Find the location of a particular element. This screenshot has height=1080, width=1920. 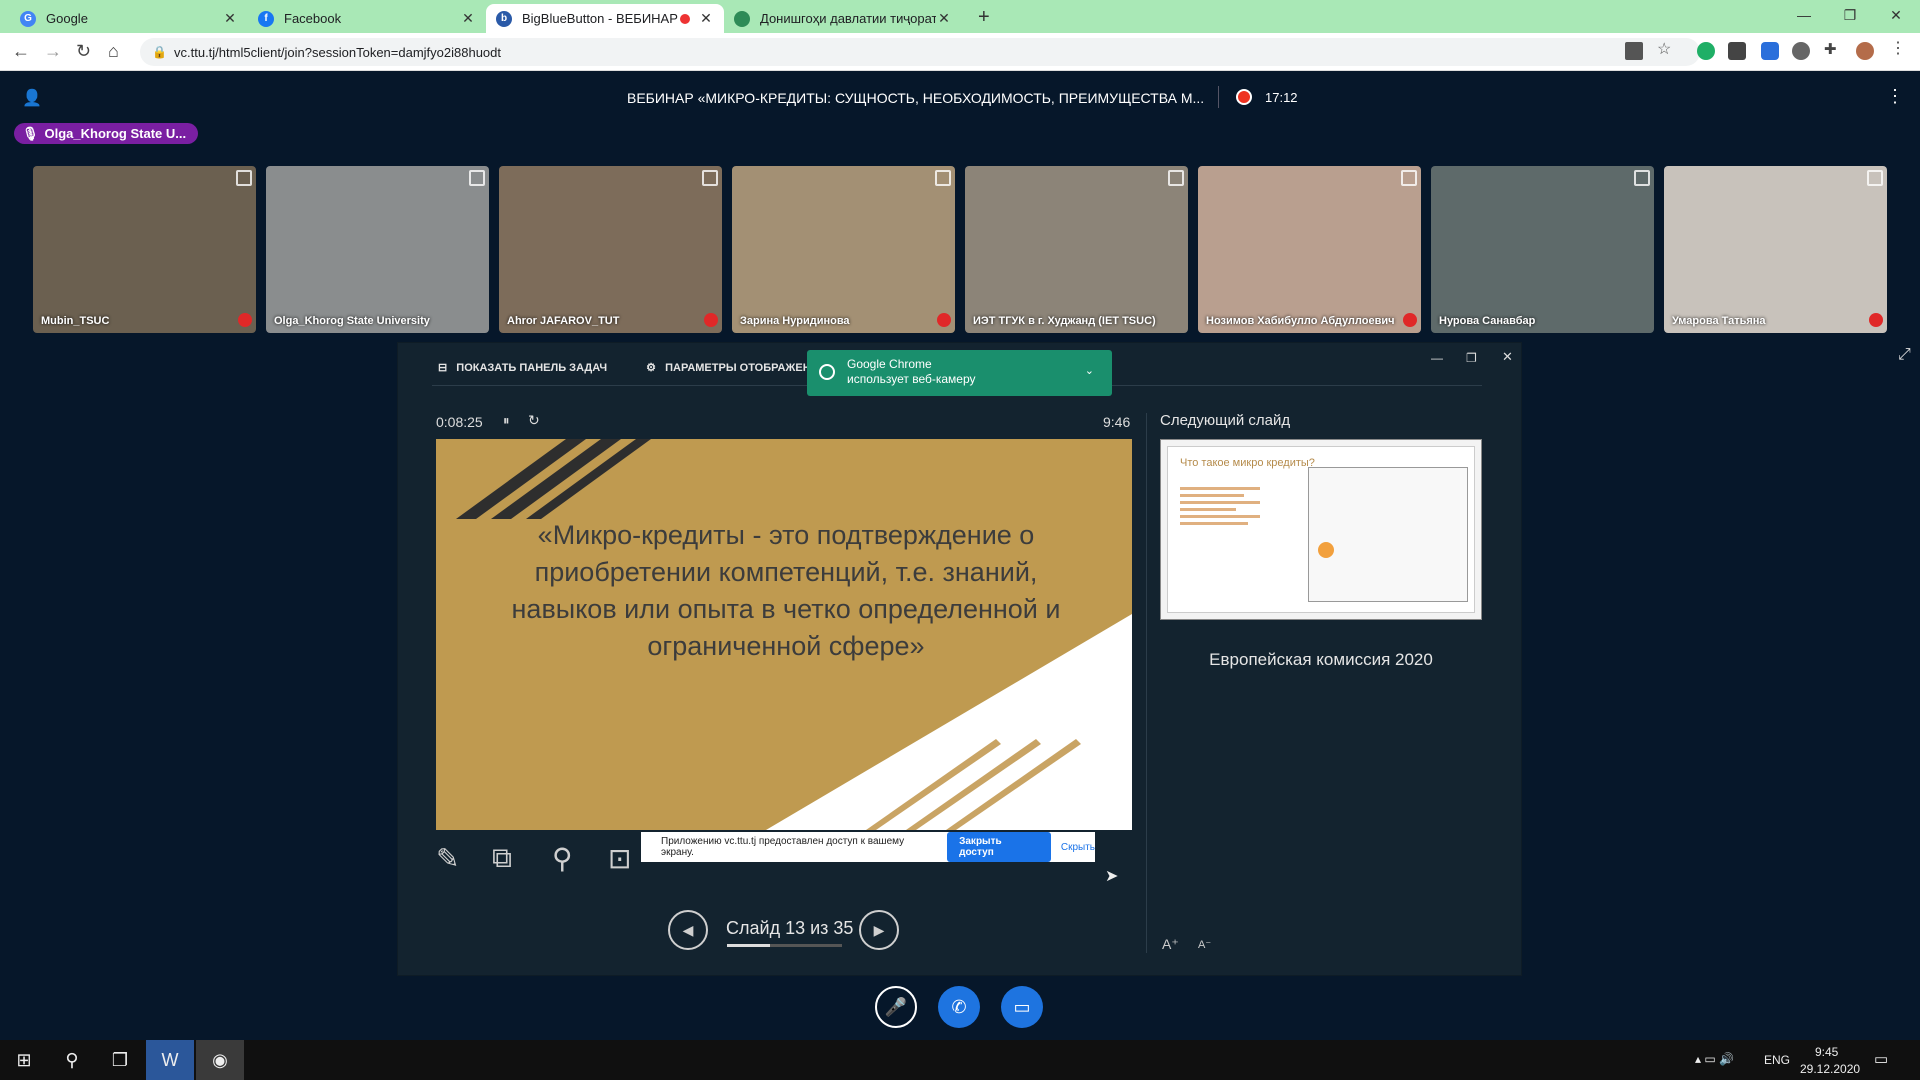

chrome-camera-notice: Google Chrome использует веб-камеру ⌄ is located at coordinates (959, 373).